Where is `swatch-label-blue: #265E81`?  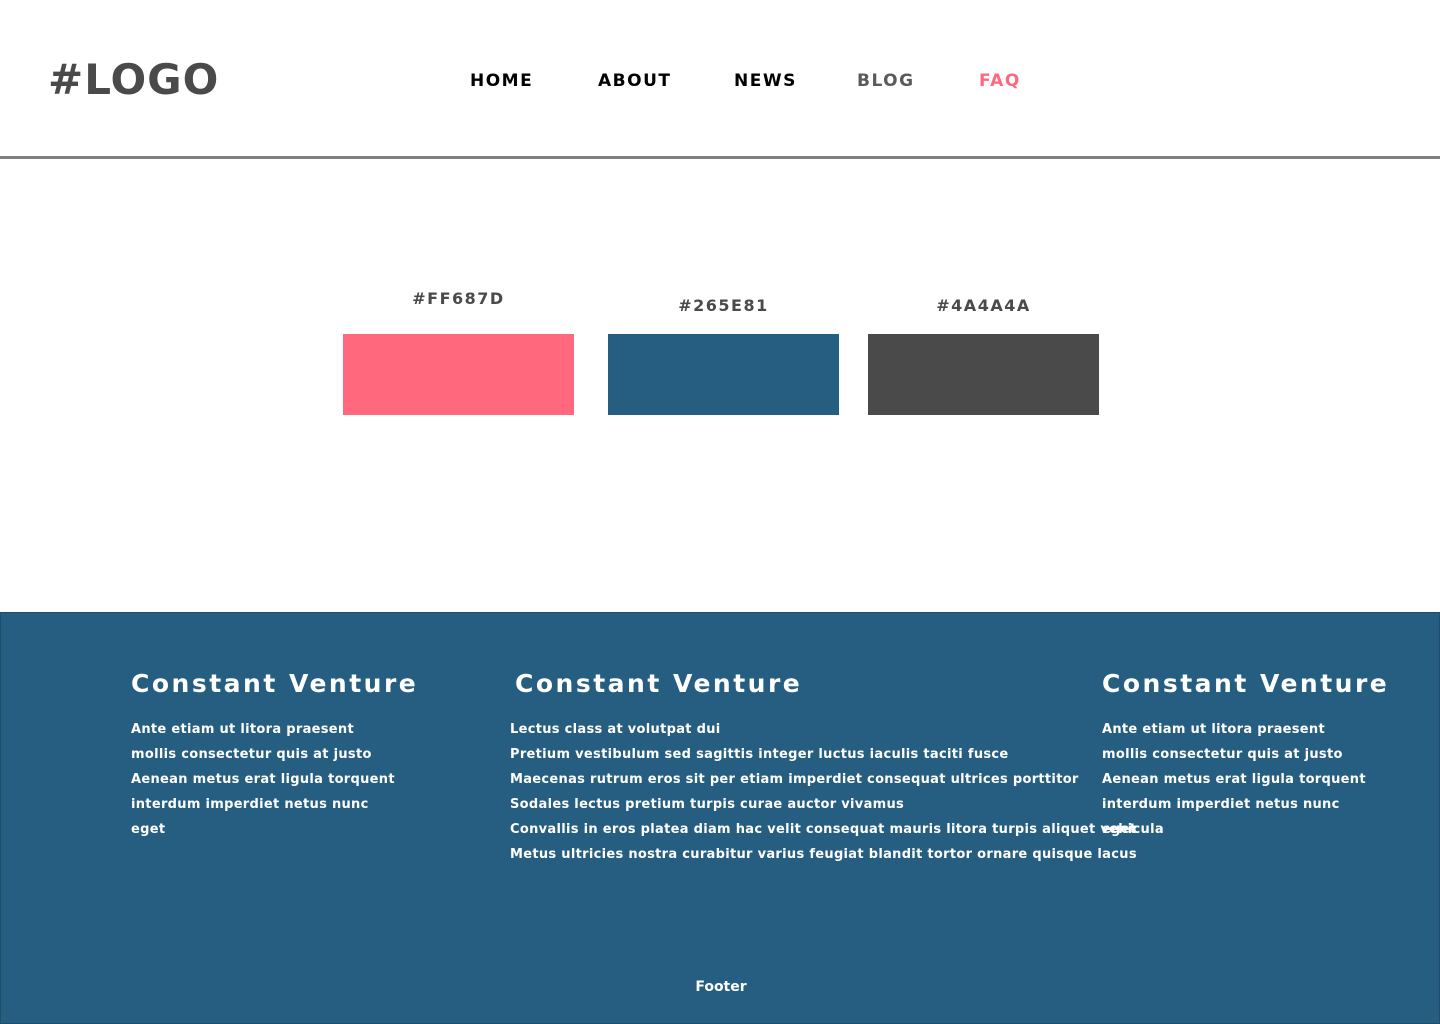 swatch-label-blue: #265E81 is located at coordinates (723, 305).